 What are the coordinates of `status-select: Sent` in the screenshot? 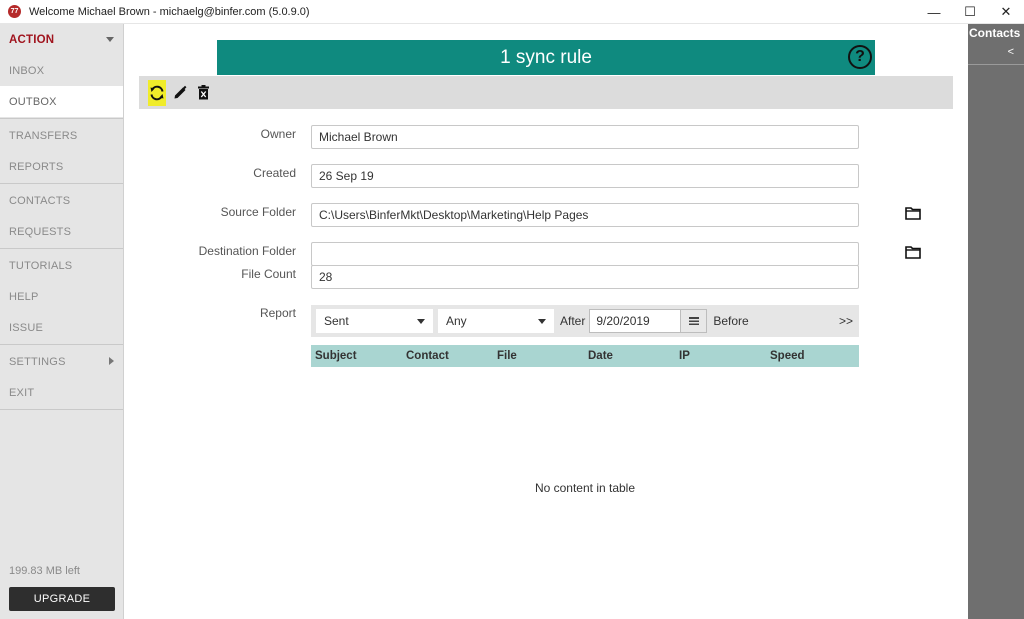 It's located at (374, 321).